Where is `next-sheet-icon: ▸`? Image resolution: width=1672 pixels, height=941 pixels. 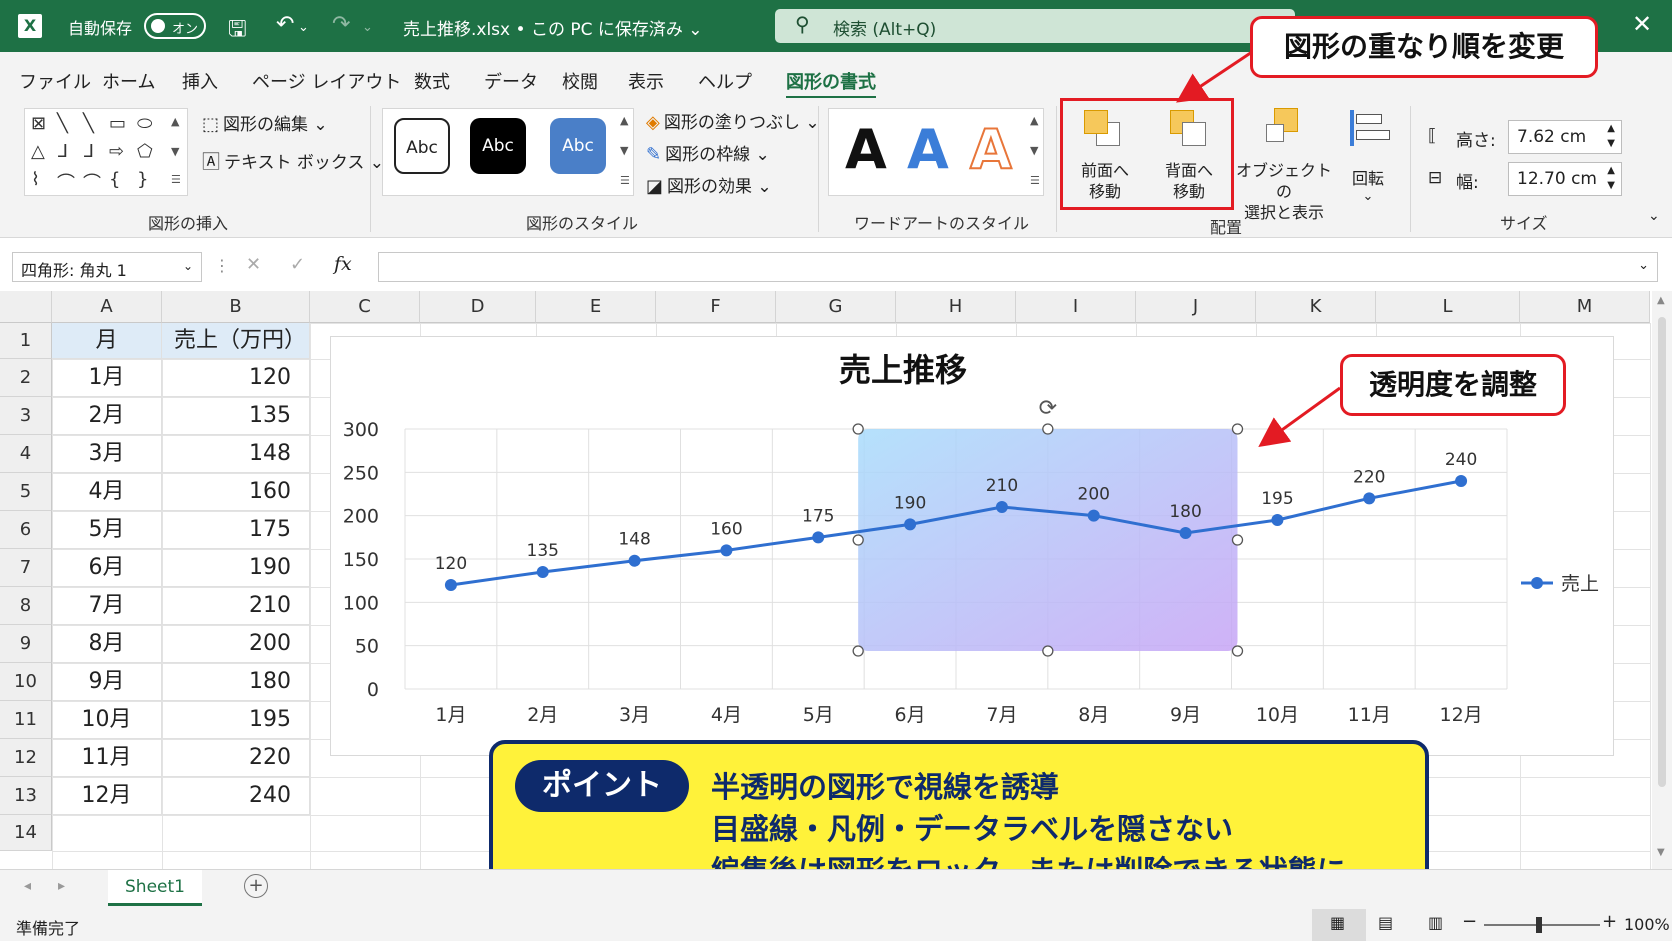
next-sheet-icon: ▸ is located at coordinates (61, 886).